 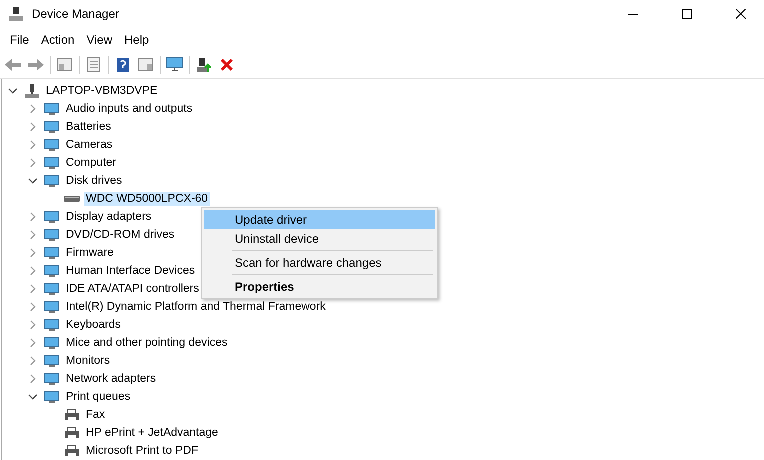 I want to click on tree-item: Intel(R) Dynamic Platform and Thermal Framework, so click(x=196, y=307).